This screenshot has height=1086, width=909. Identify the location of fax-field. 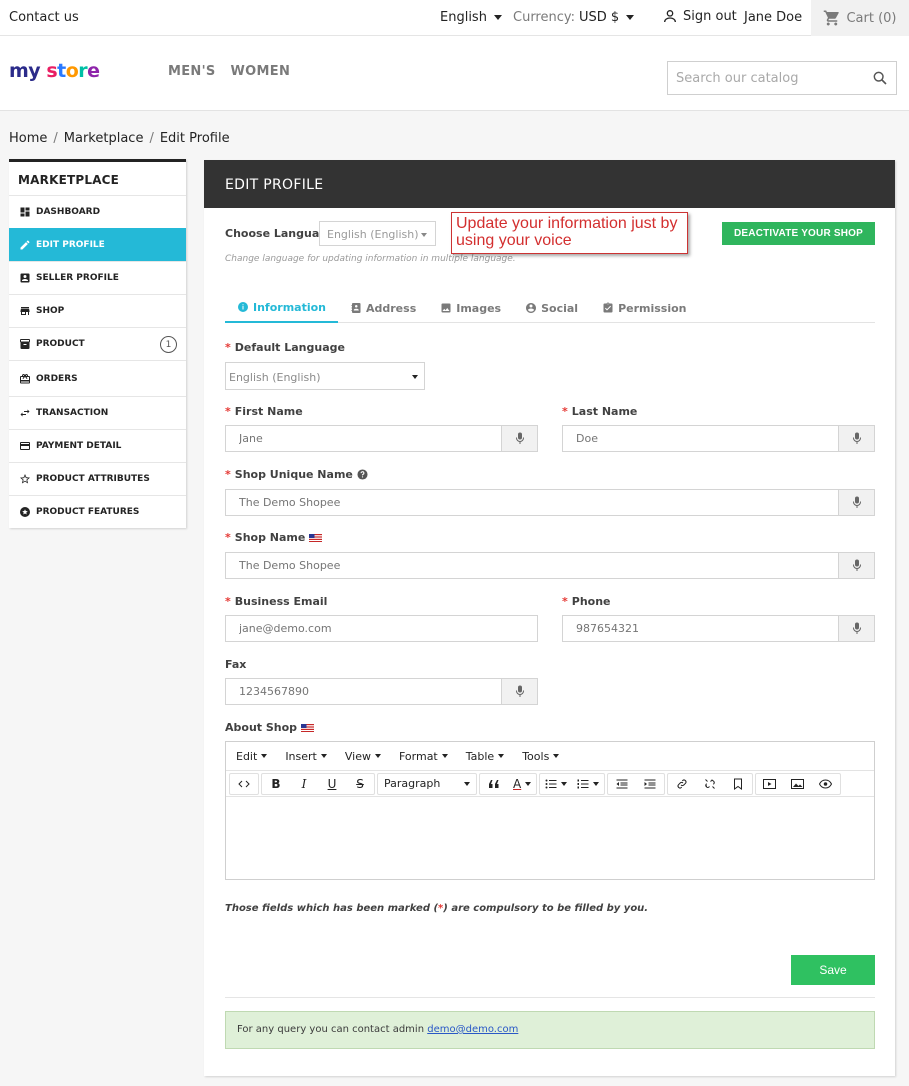
(381, 691).